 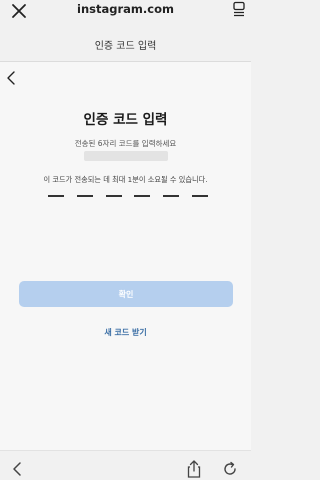 I want to click on back-arrow-icon, so click(x=17, y=469).